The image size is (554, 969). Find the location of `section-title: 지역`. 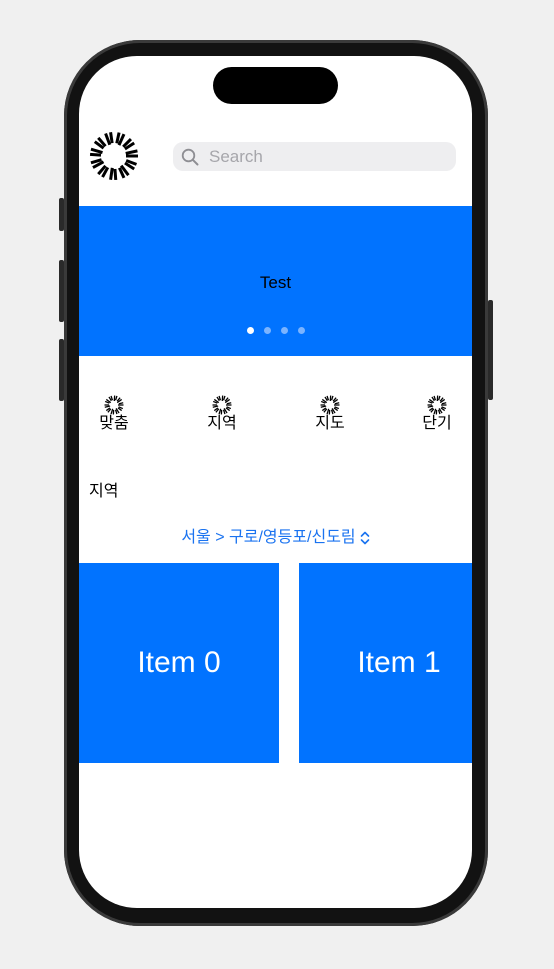

section-title: 지역 is located at coordinates (104, 491).